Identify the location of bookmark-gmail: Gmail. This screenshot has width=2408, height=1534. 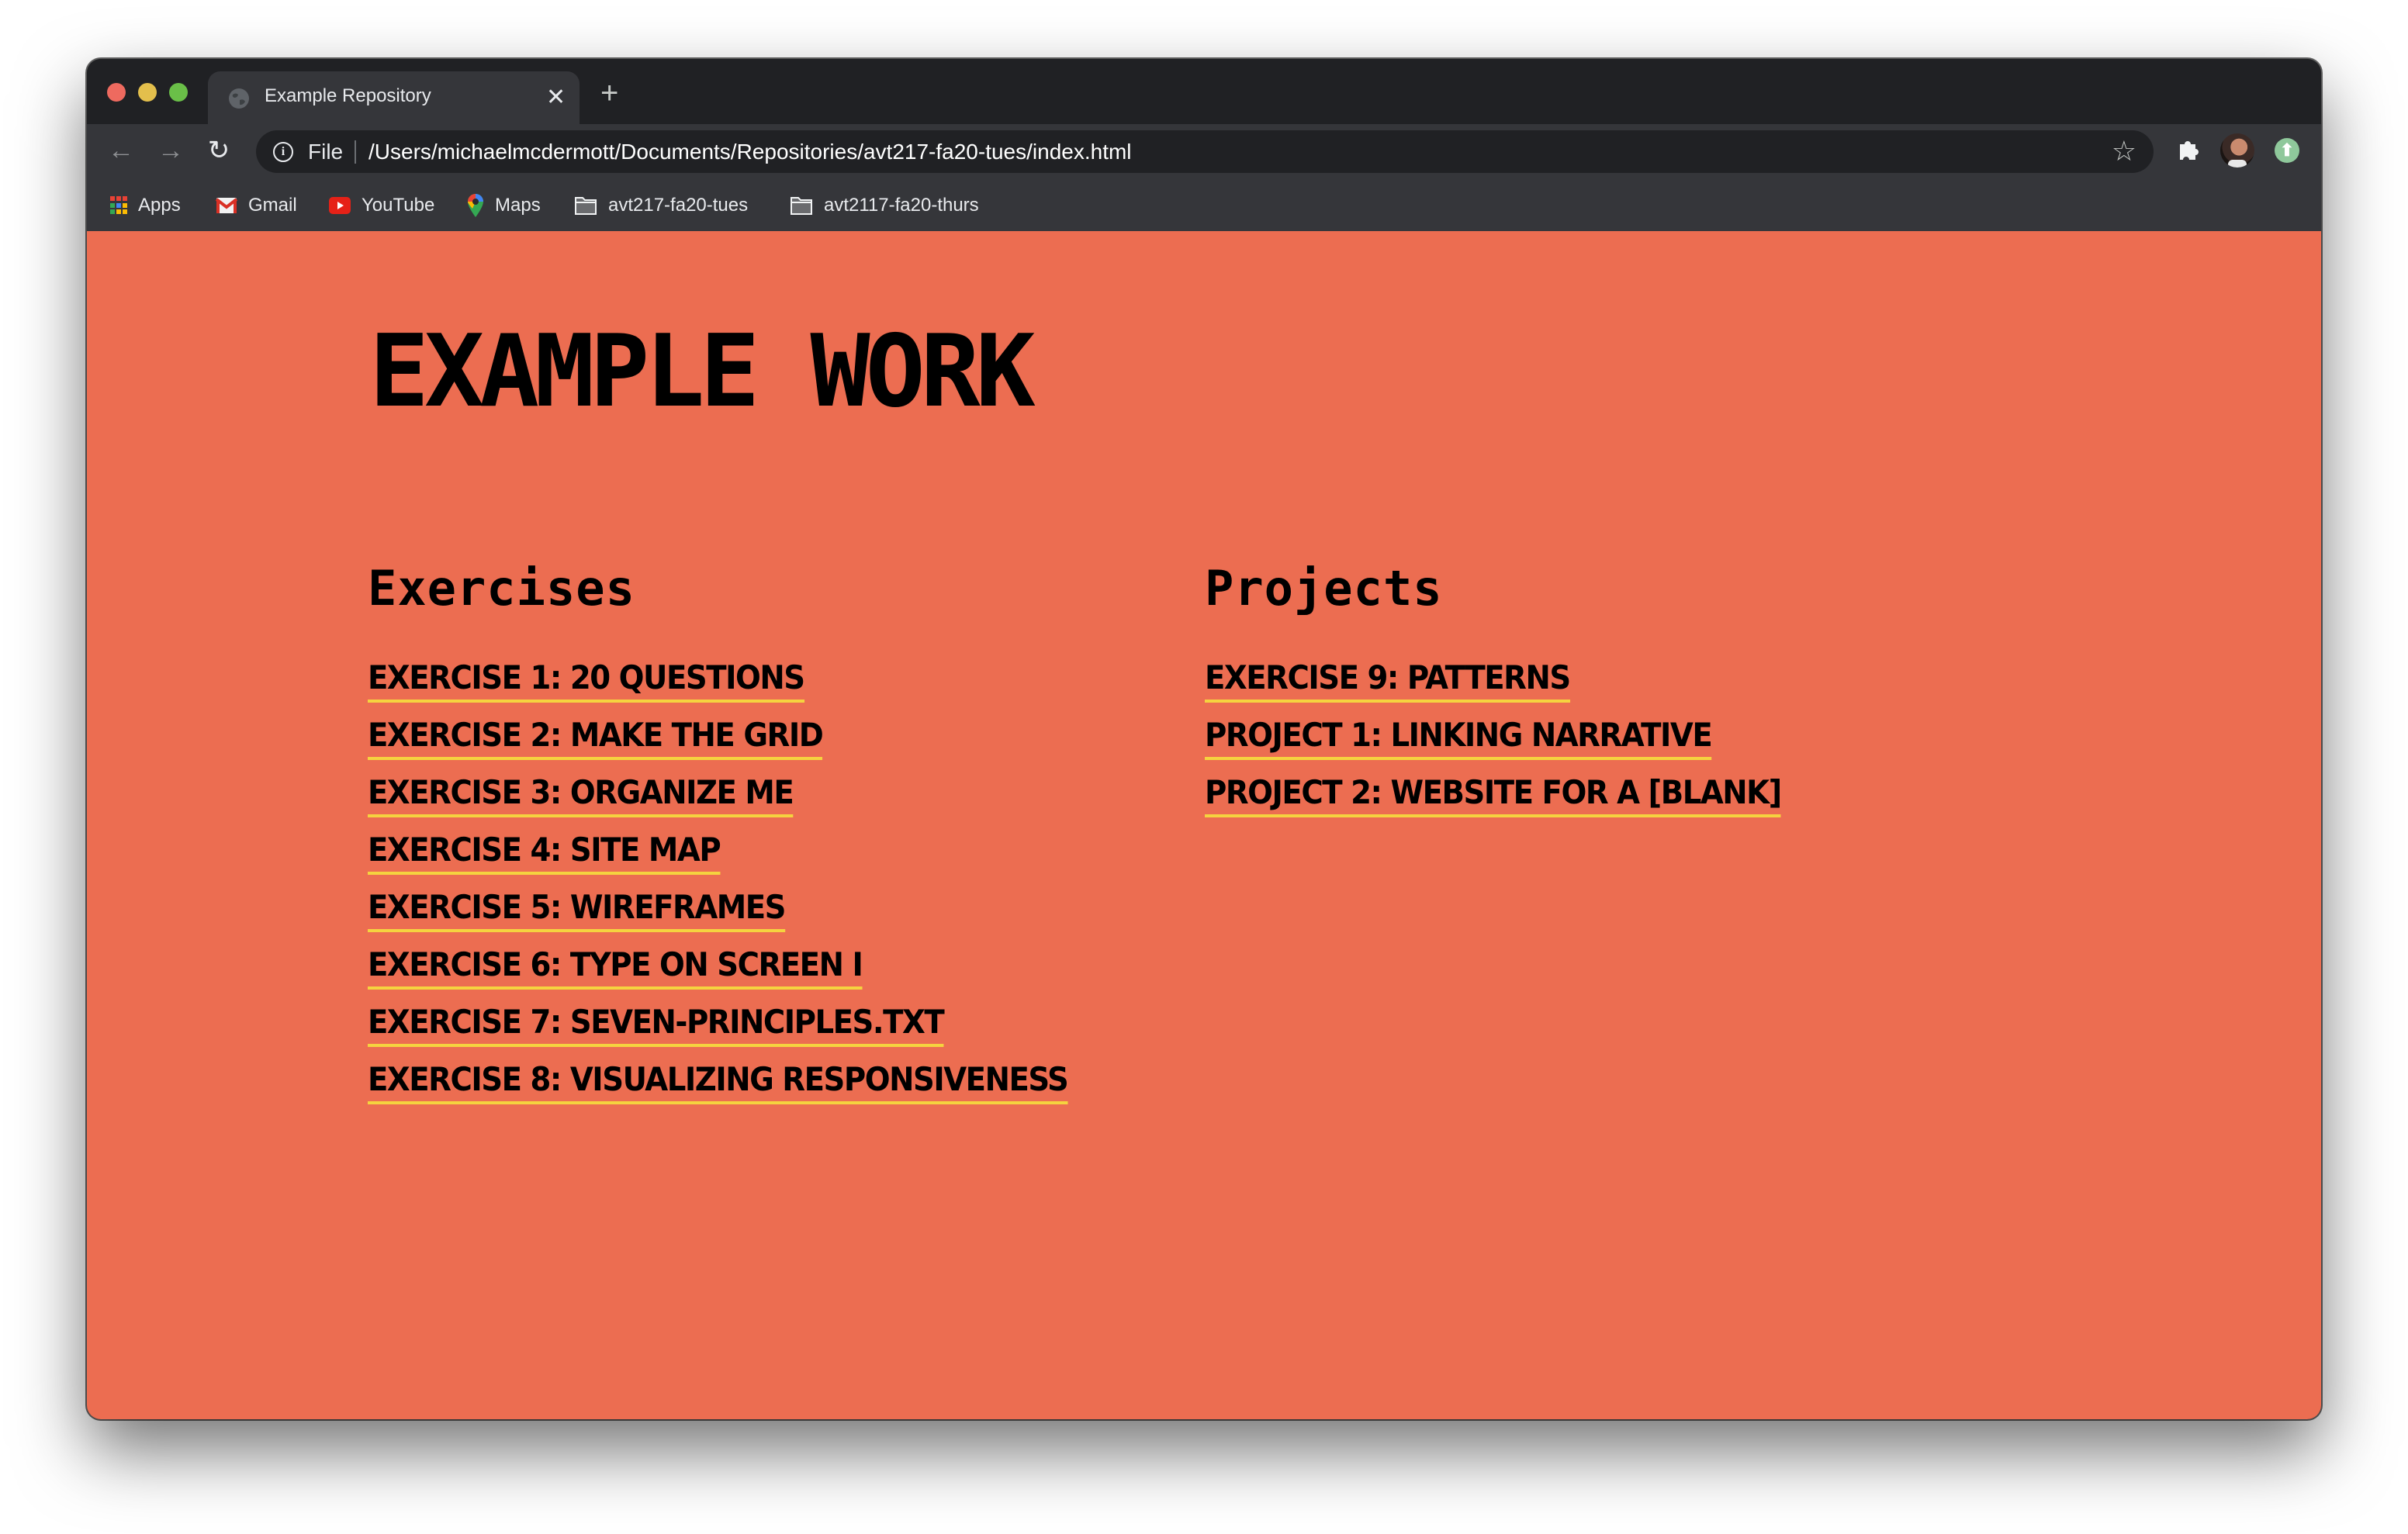
(256, 205).